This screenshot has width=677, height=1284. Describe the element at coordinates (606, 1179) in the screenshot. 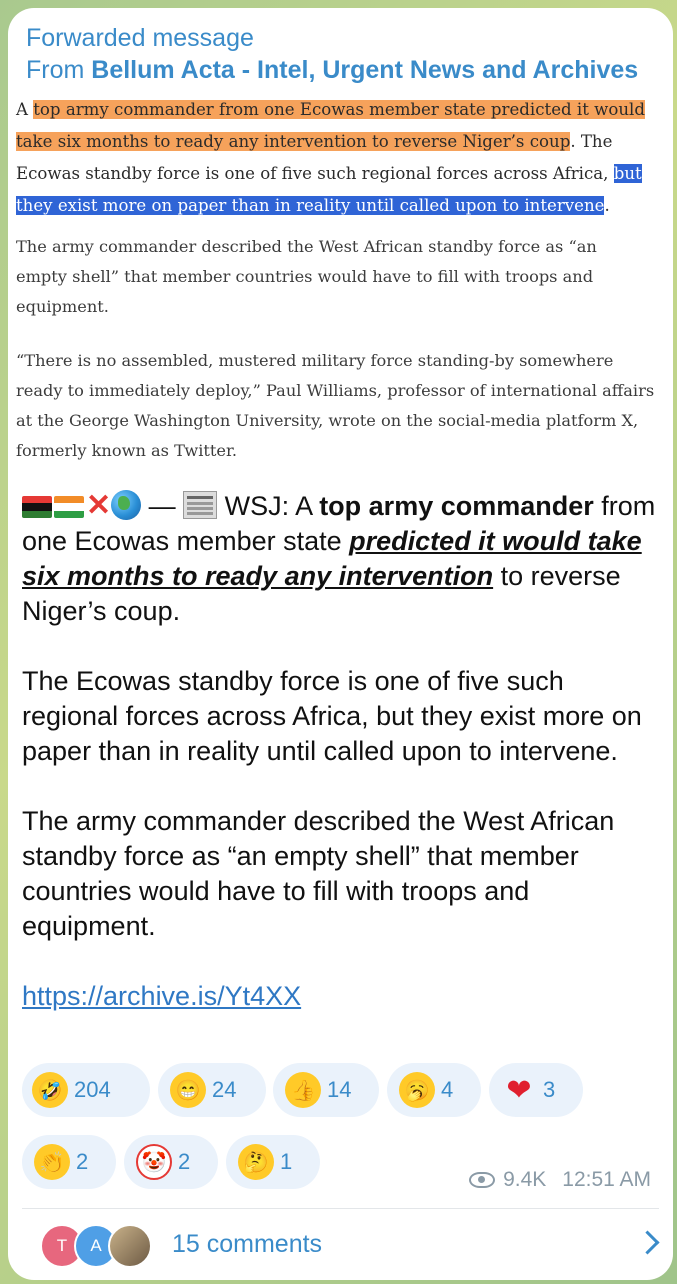

I see `message-time: 12:51 AM` at that location.